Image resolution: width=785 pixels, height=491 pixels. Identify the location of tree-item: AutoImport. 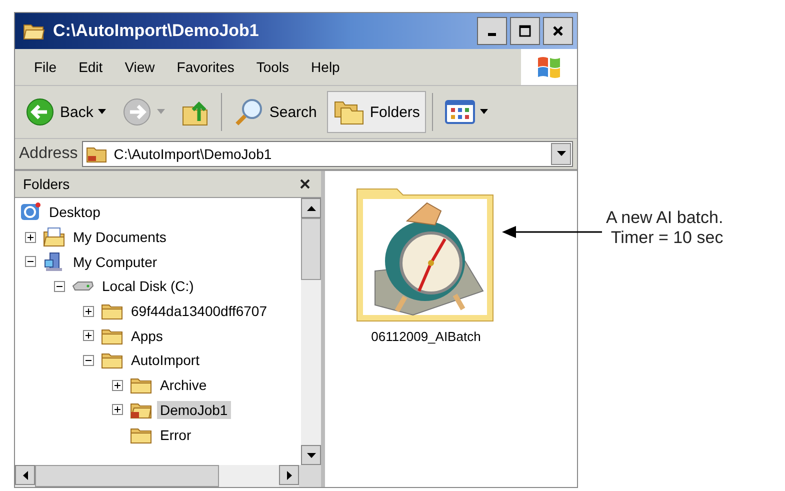
(165, 360).